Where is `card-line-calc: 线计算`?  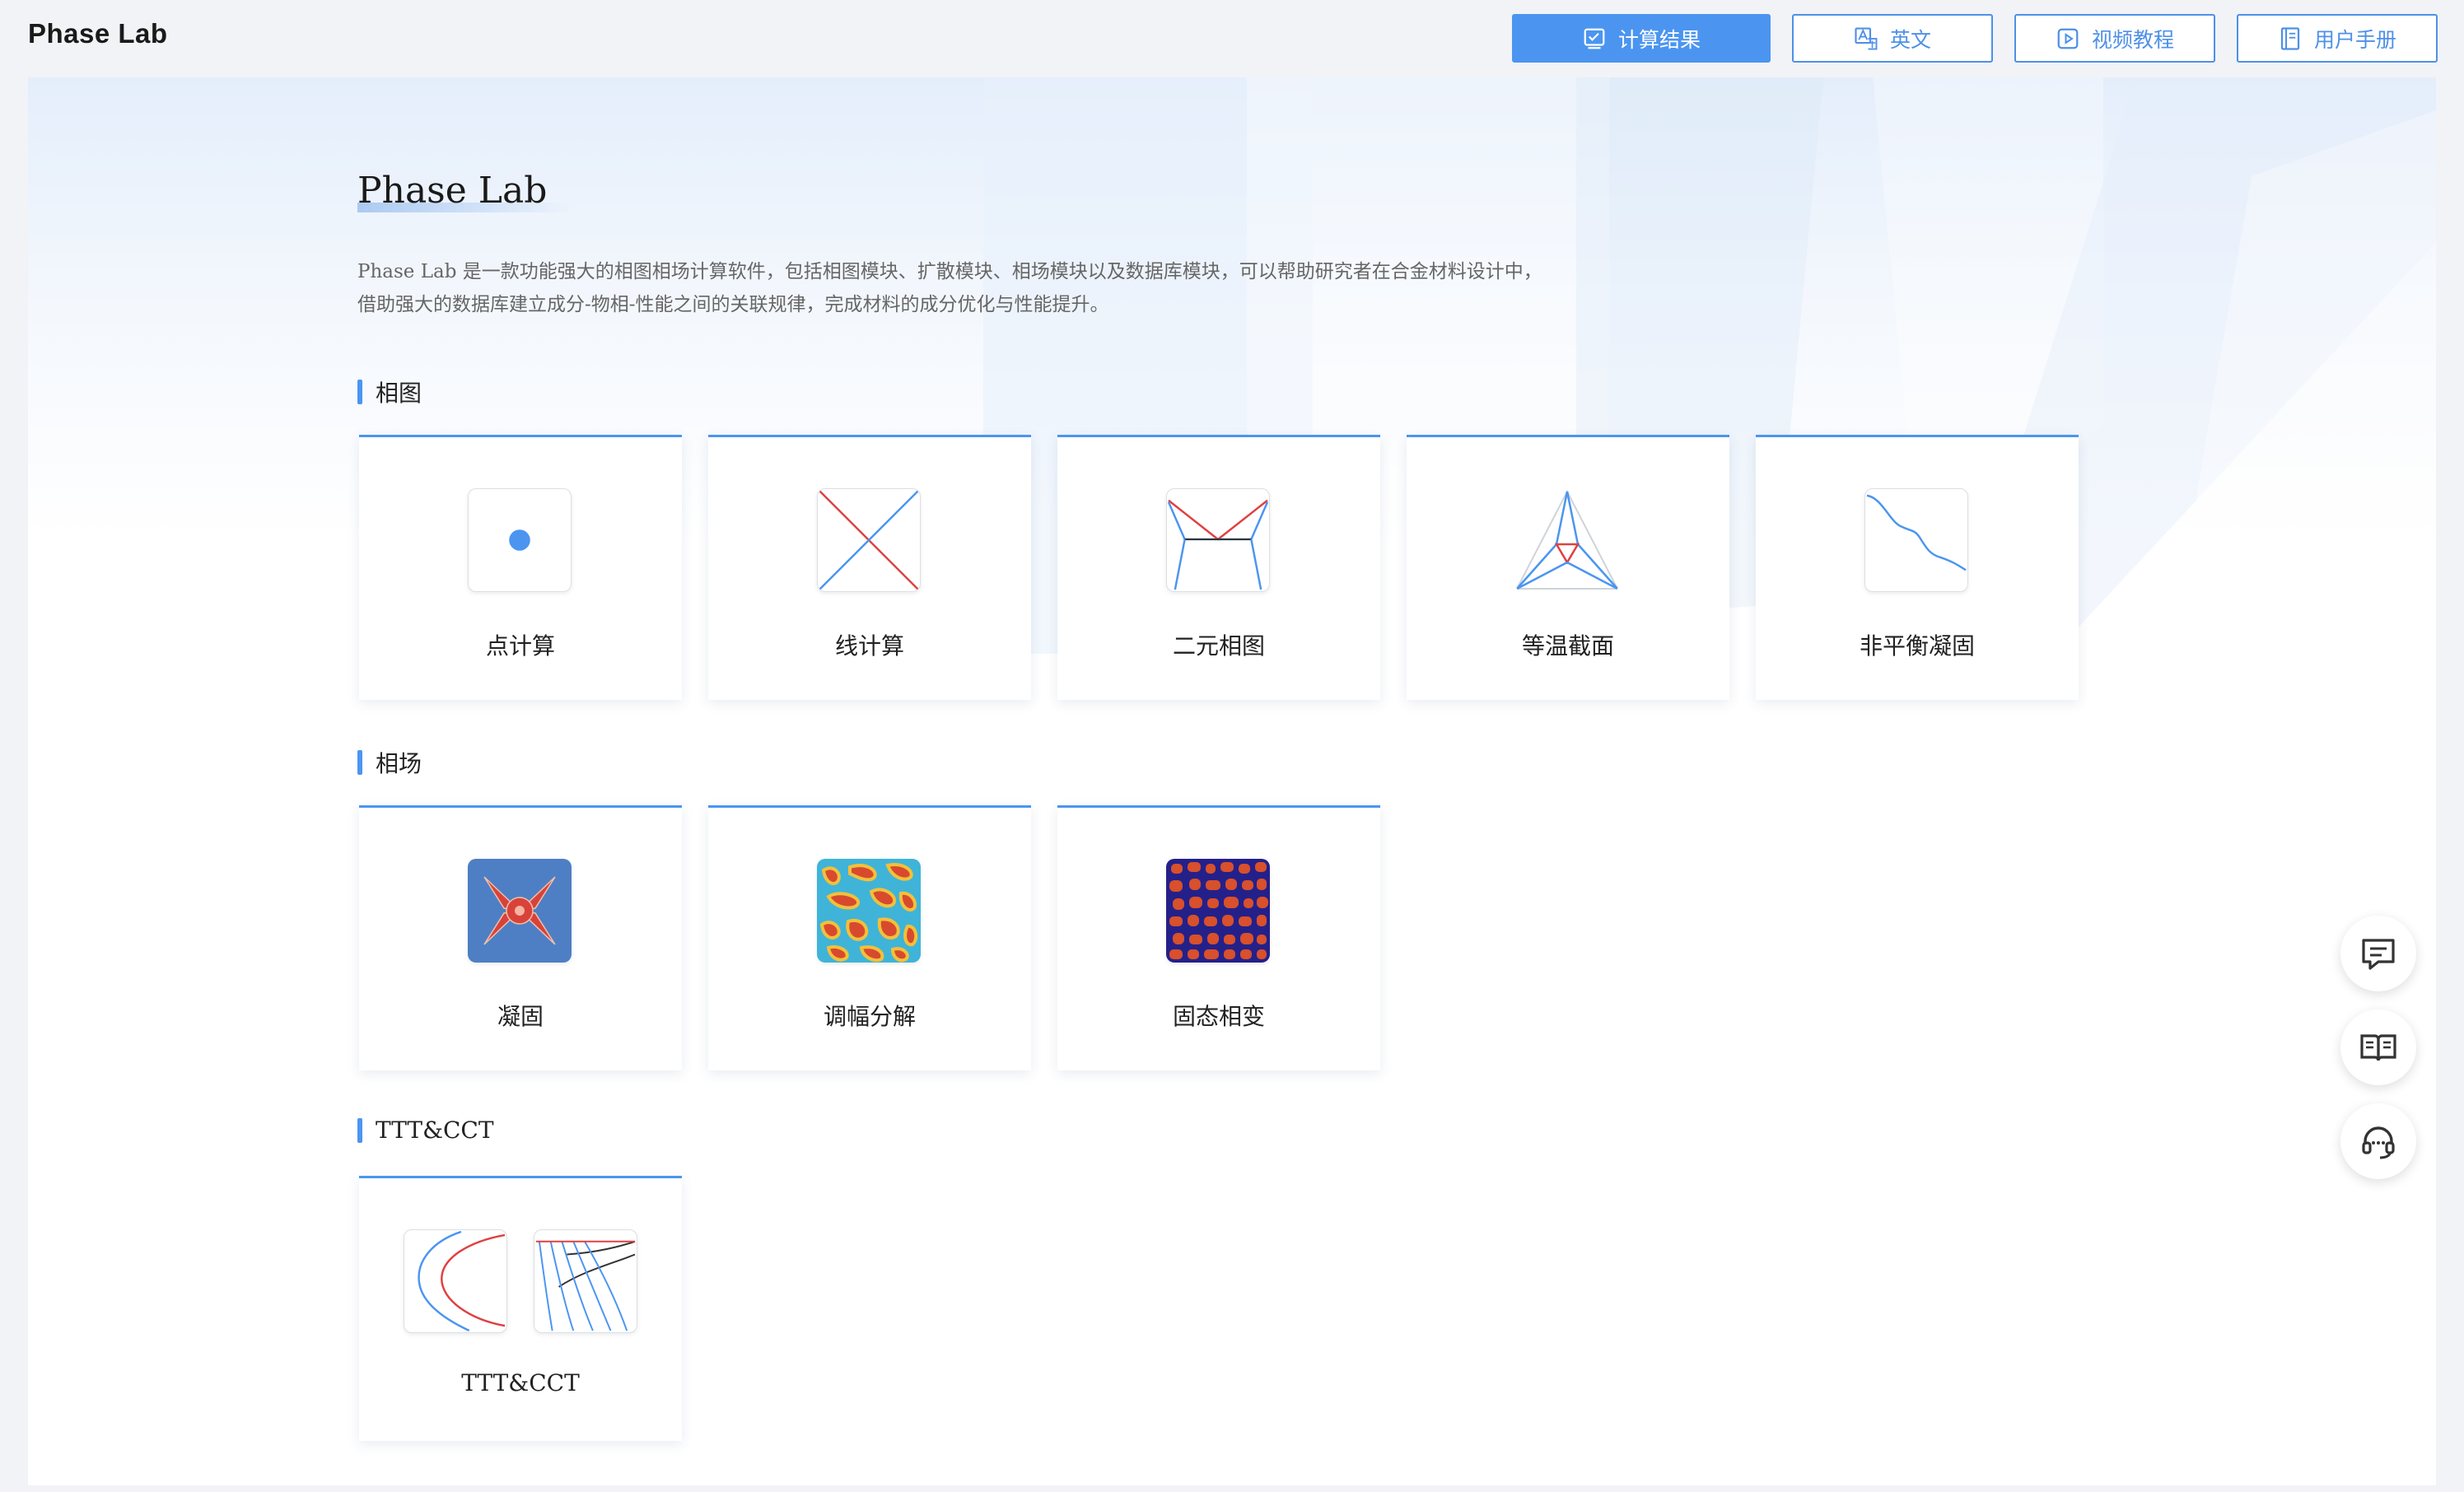 card-line-calc: 线计算 is located at coordinates (869, 567).